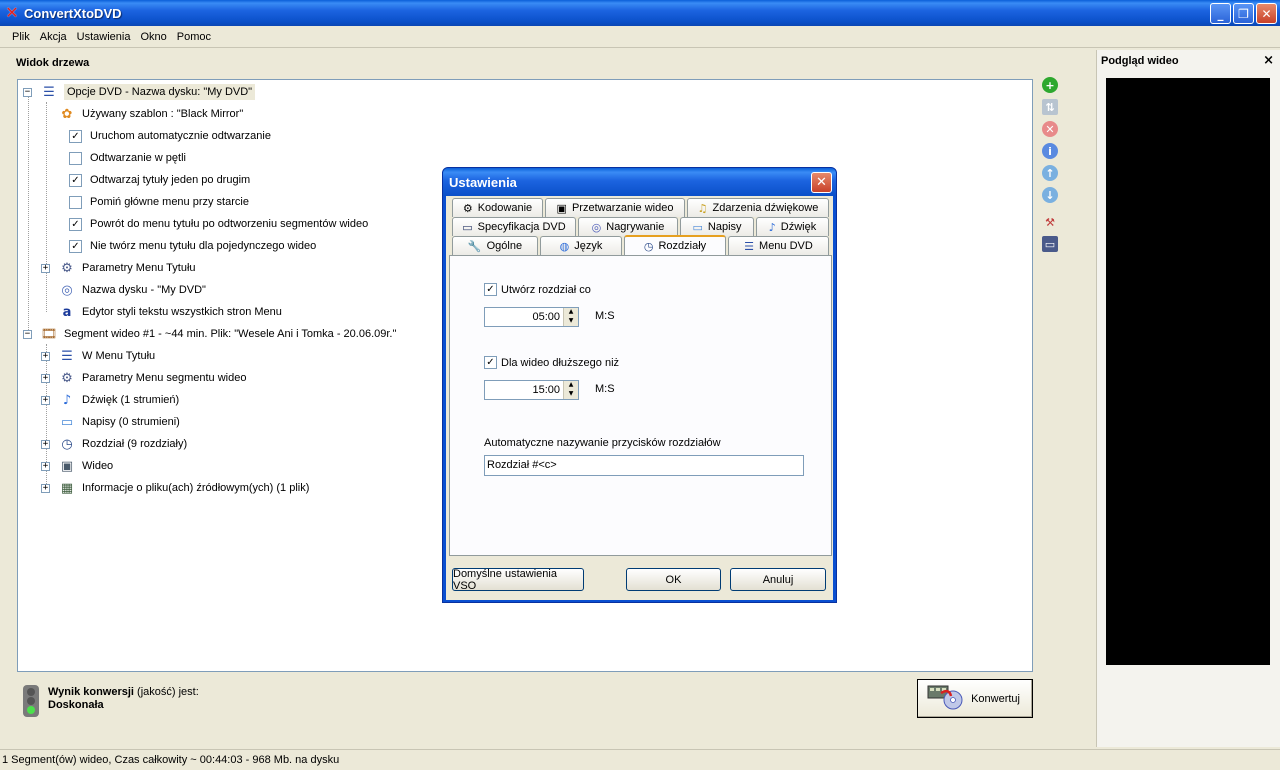 The image size is (1280, 770). I want to click on default-settings-button: Domyślne ustawienia VSO, so click(518, 580).